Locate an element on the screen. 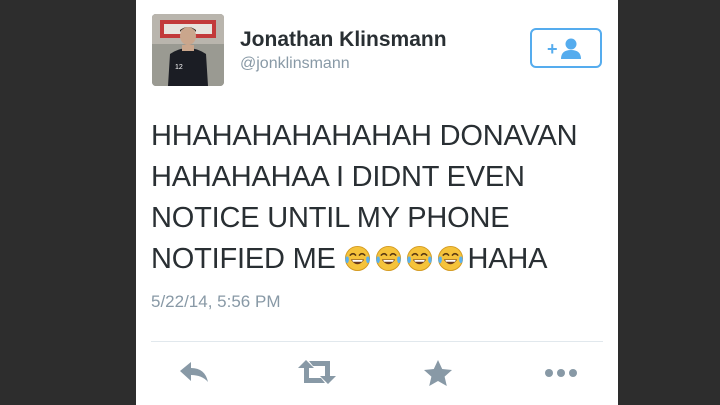  more-button is located at coordinates (561, 374).